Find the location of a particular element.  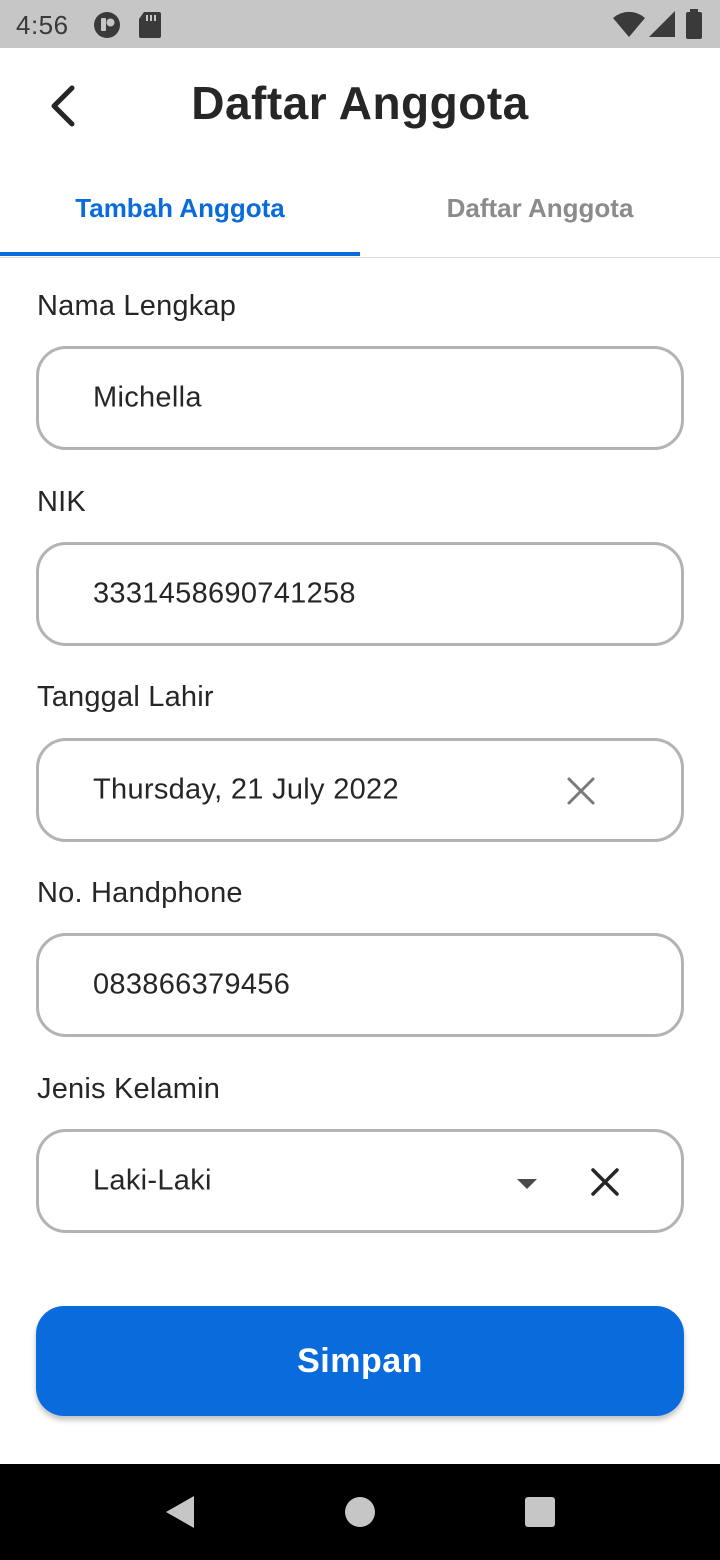

notification-icon is located at coordinates (107, 25).